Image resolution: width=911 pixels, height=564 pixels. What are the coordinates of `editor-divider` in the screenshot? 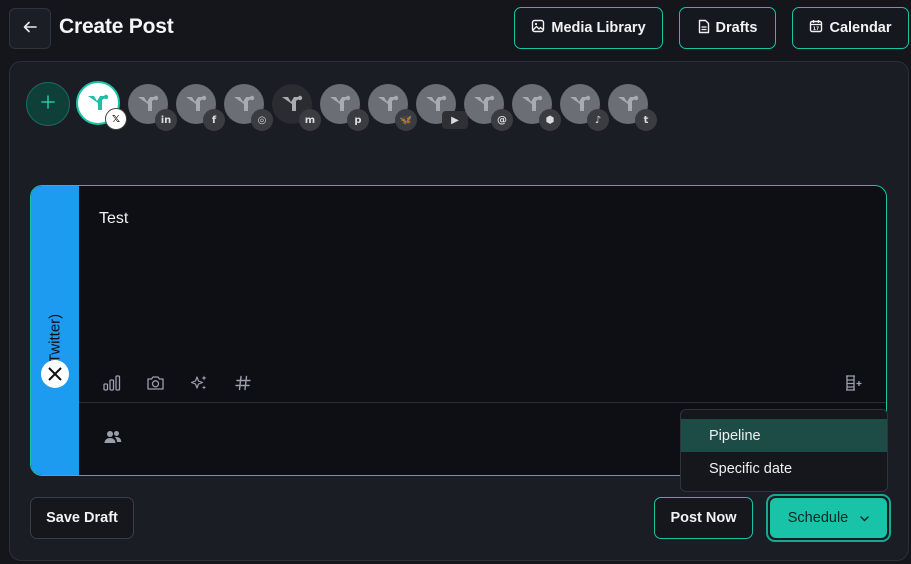 It's located at (482, 402).